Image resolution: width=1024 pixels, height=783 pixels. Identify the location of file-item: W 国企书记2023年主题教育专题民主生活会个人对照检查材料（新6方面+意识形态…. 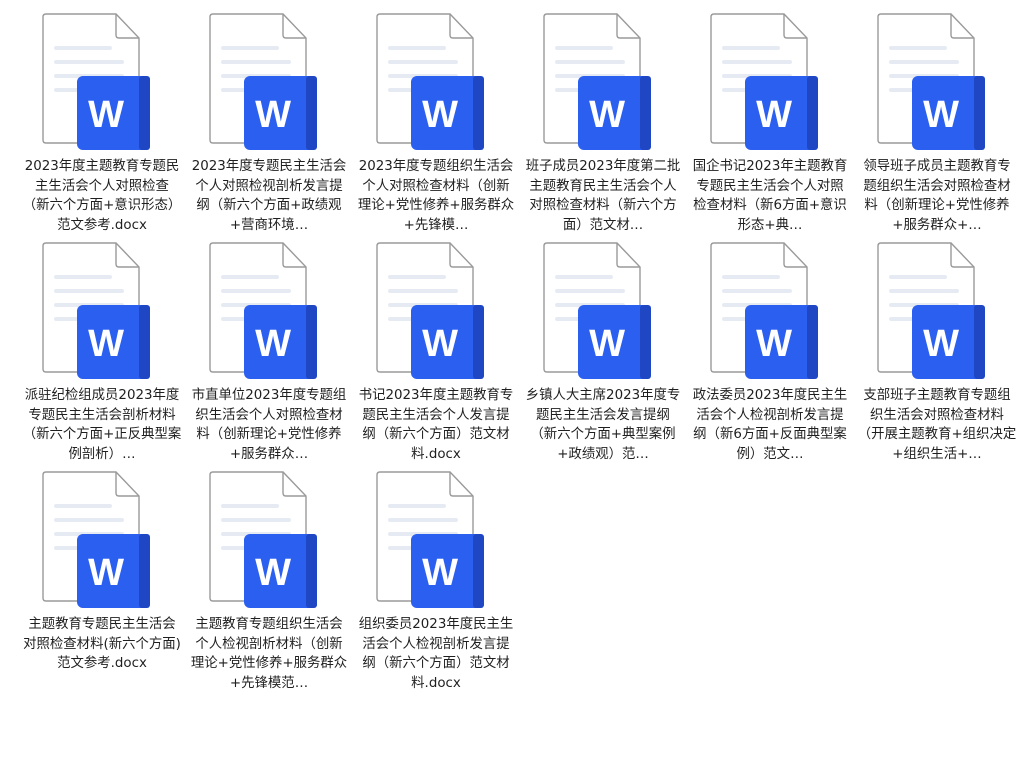
(770, 126).